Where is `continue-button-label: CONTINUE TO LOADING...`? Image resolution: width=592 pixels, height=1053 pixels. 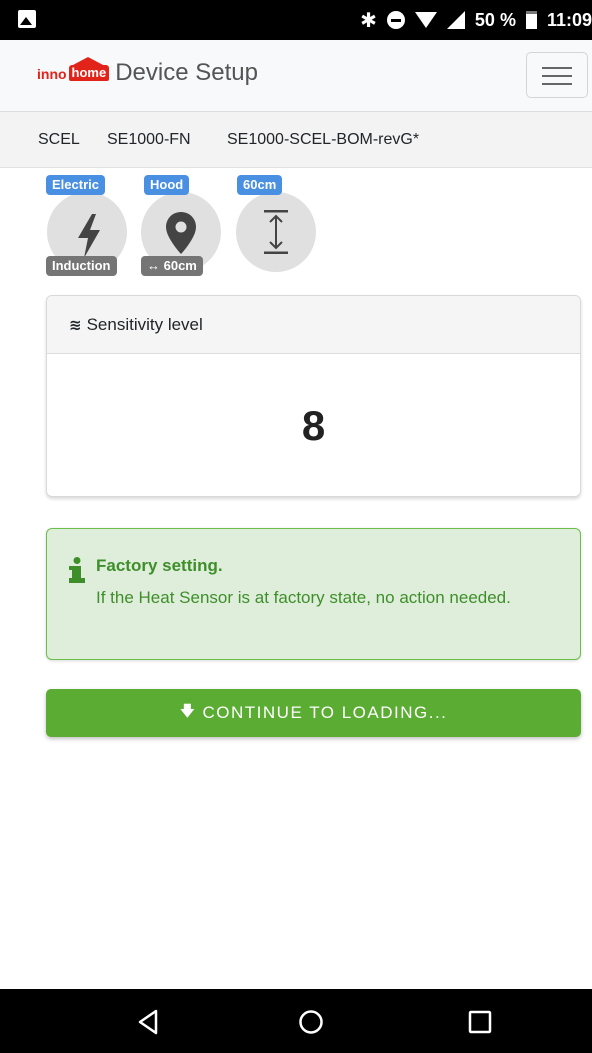
continue-button-label: CONTINUE TO LOADING... is located at coordinates (325, 712).